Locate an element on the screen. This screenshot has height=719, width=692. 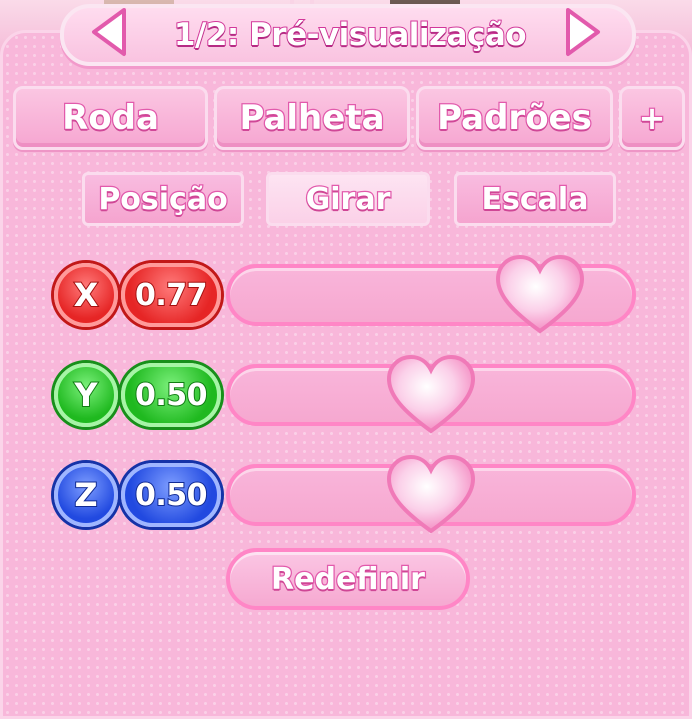
prev-button is located at coordinates (109, 32).